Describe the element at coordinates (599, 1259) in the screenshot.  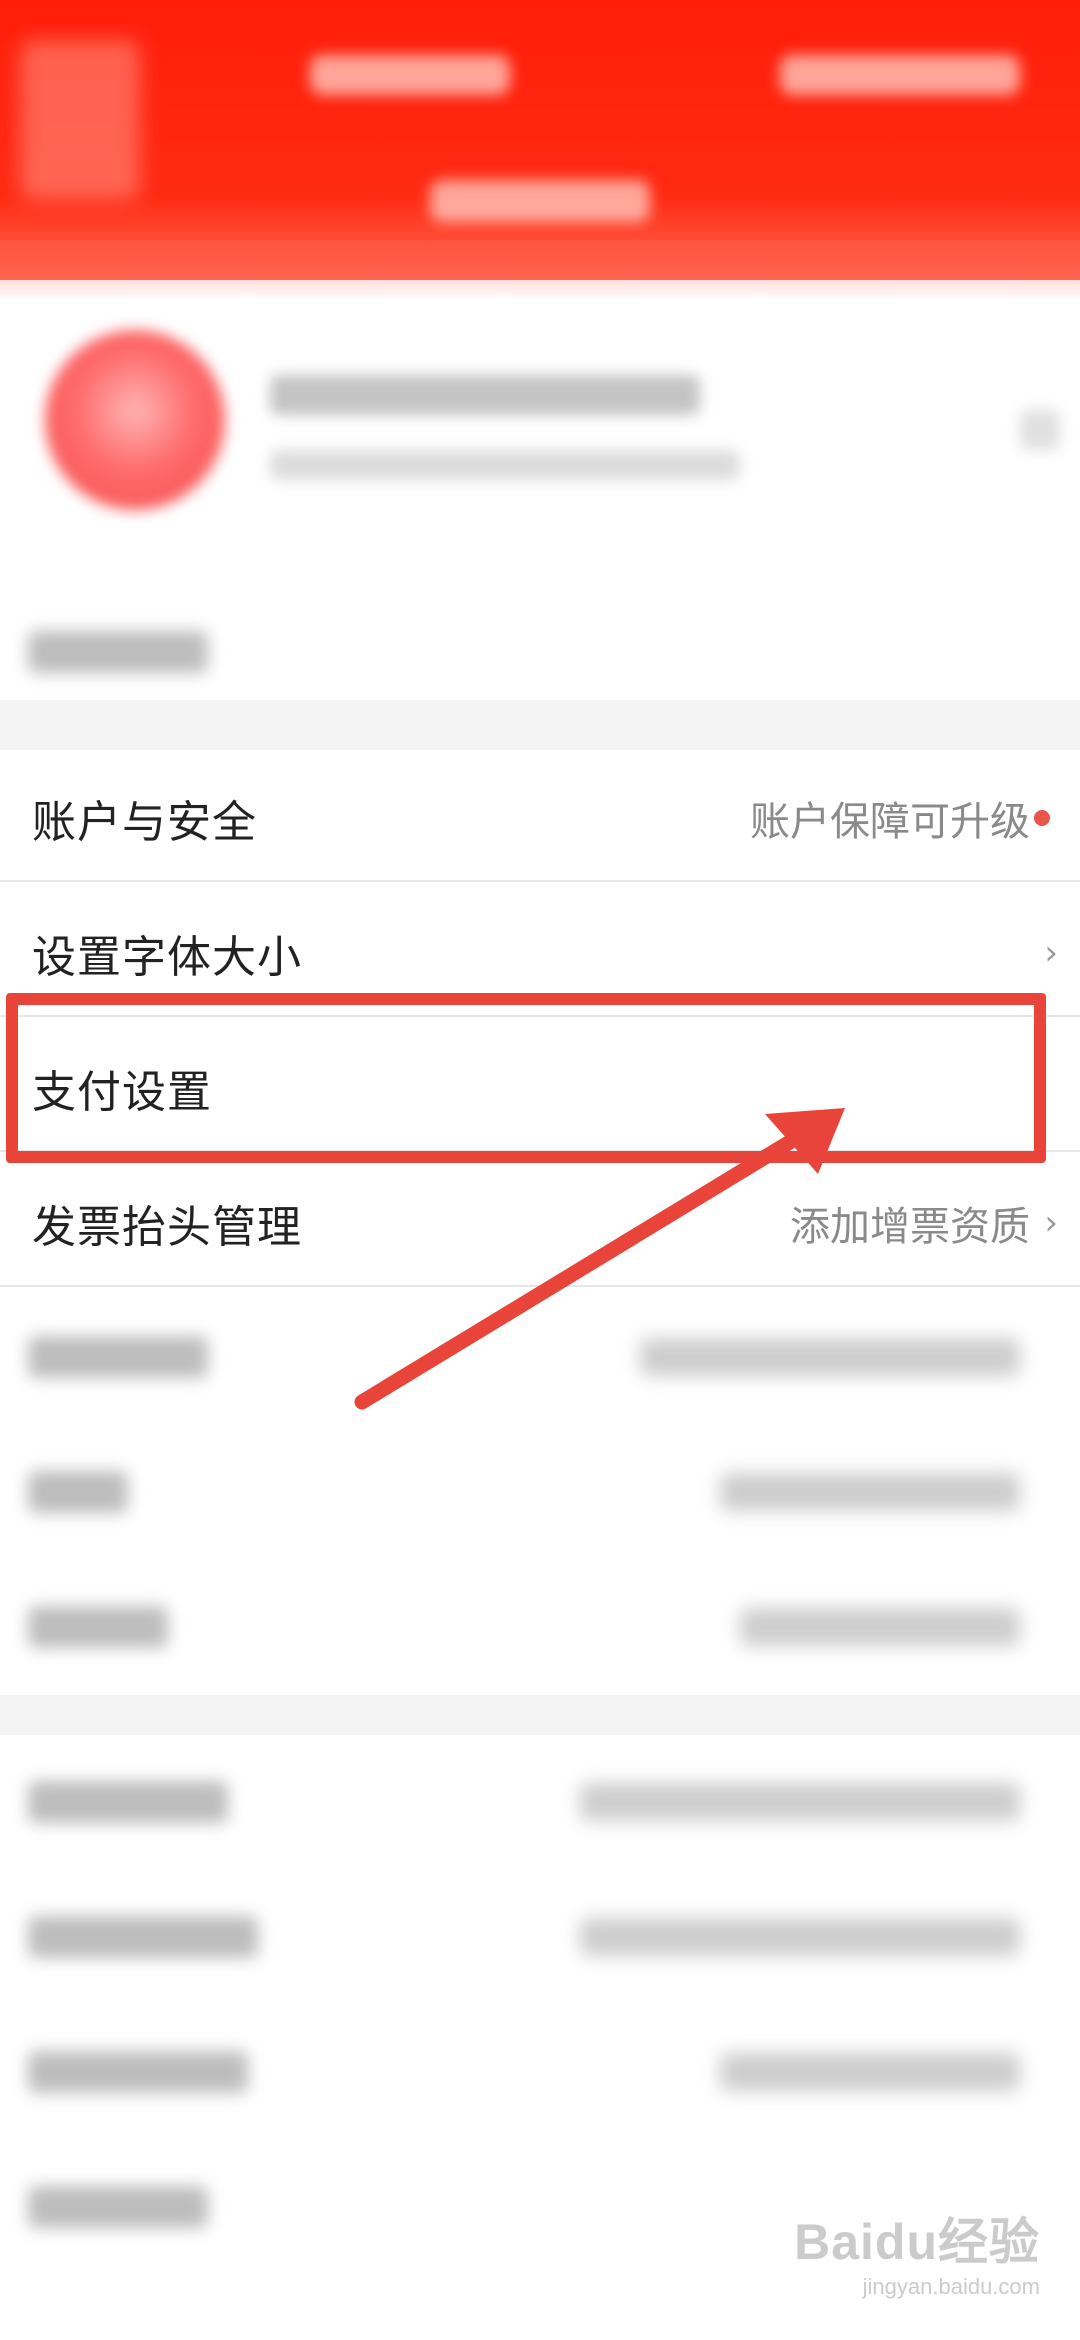
I see `annotation-arrow` at that location.